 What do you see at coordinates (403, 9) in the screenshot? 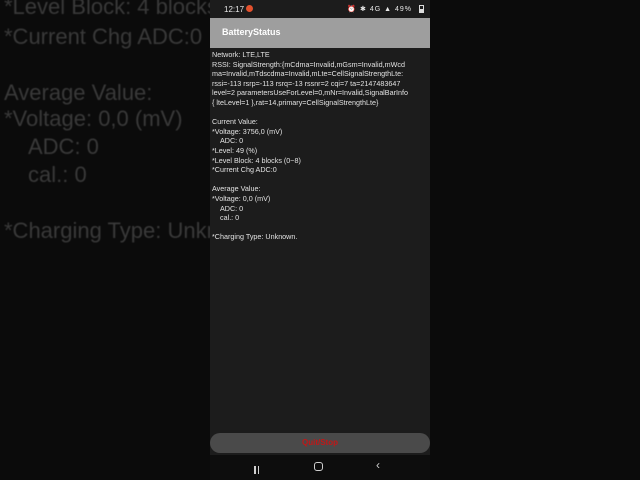
I see `battery-percent: 49%` at bounding box center [403, 9].